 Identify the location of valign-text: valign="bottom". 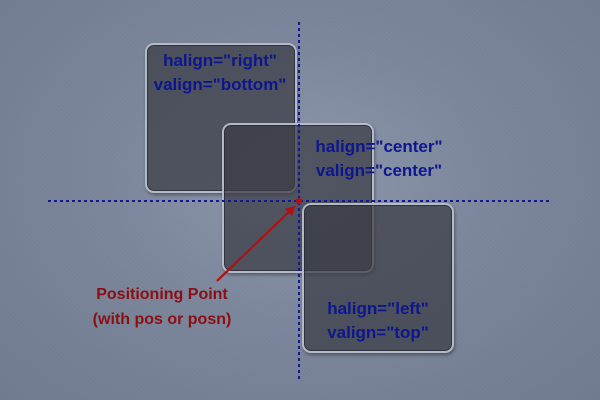
(220, 84).